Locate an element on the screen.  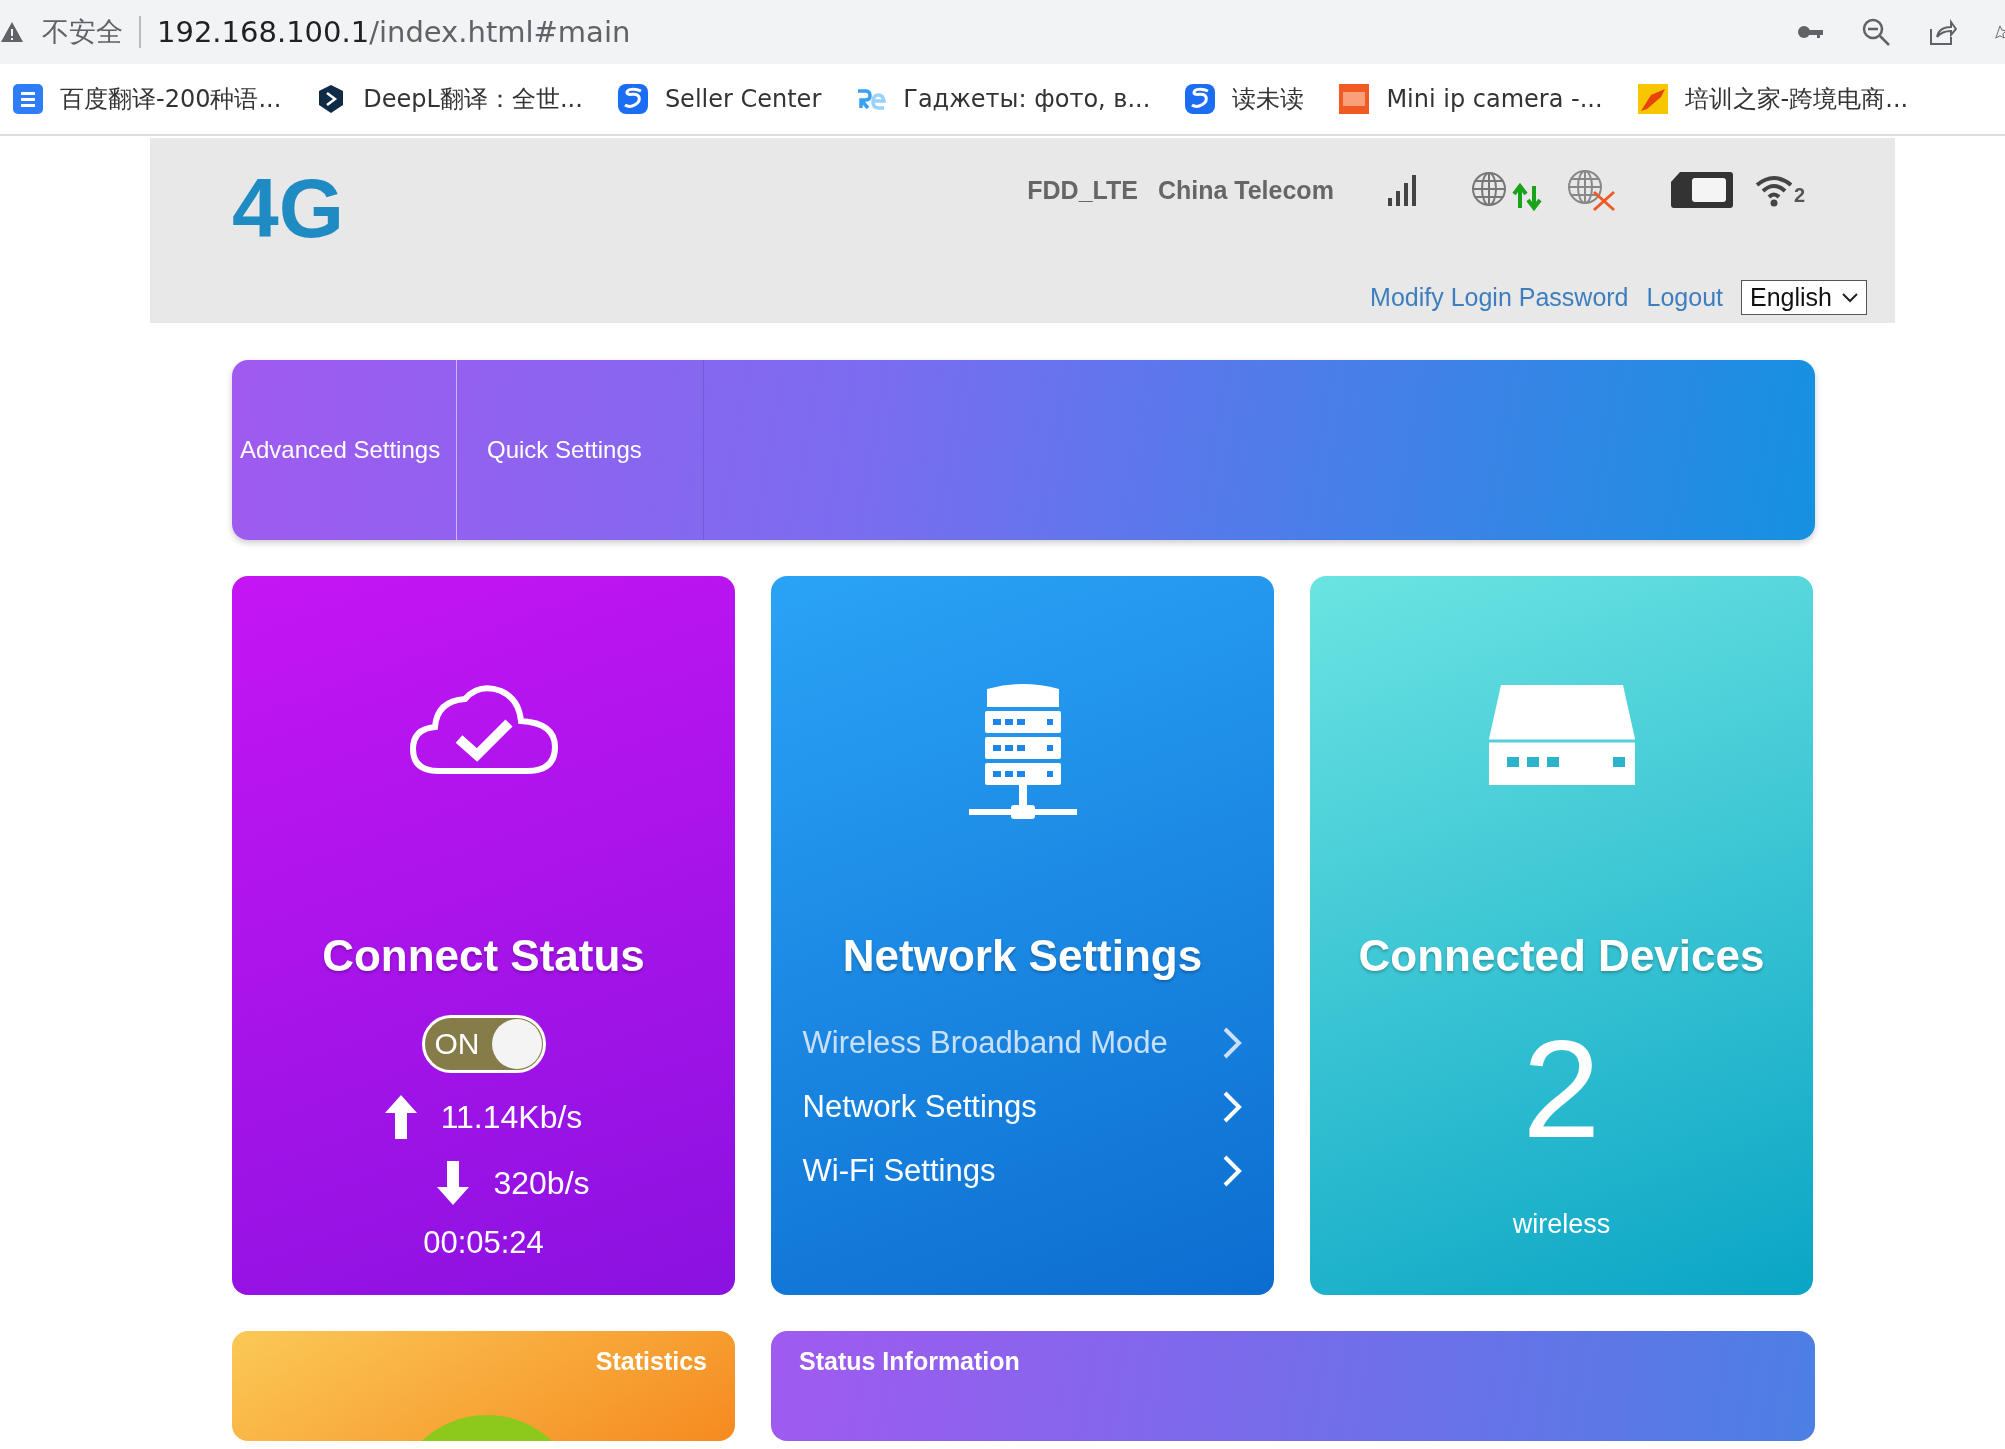
card-title: Connect Status is located at coordinates (483, 956).